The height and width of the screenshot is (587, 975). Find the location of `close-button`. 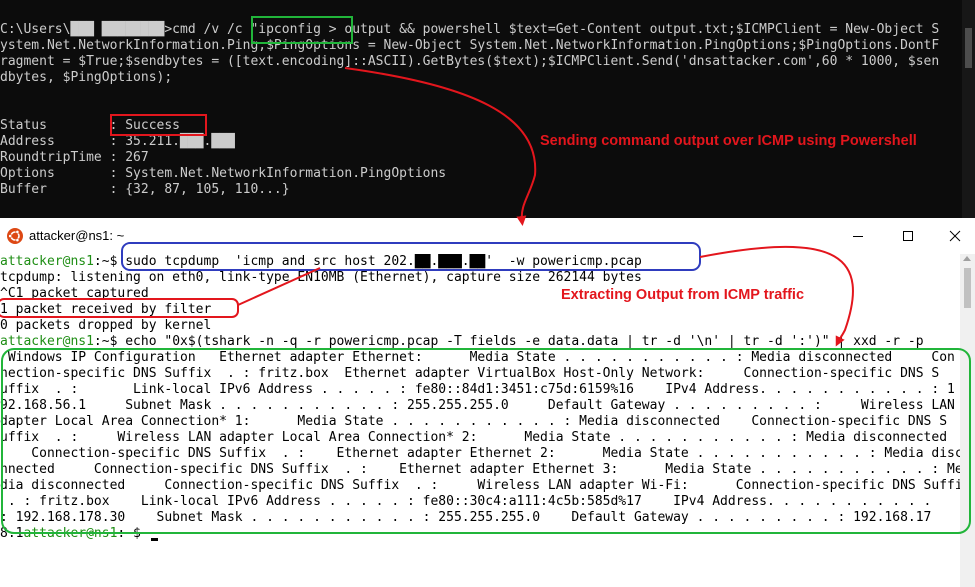

close-button is located at coordinates (955, 236).